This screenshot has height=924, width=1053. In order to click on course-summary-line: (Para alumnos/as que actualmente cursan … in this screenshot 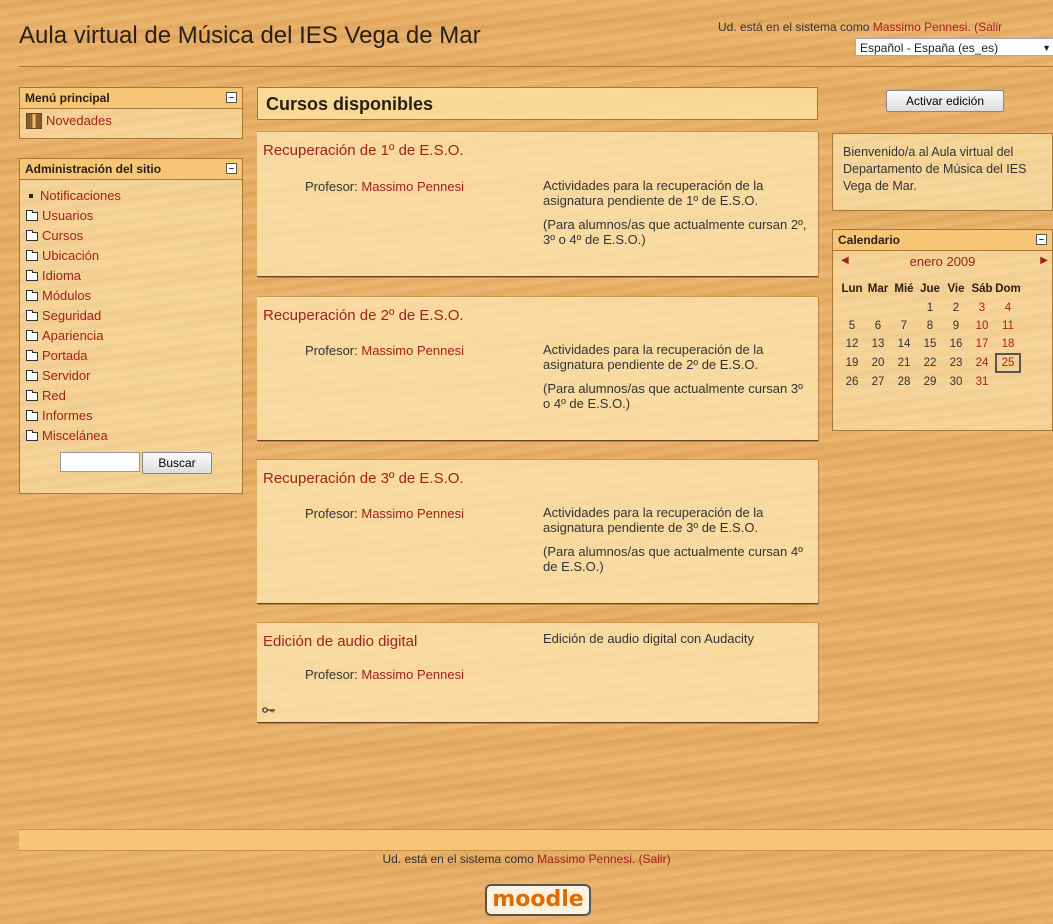, I will do `click(673, 559)`.